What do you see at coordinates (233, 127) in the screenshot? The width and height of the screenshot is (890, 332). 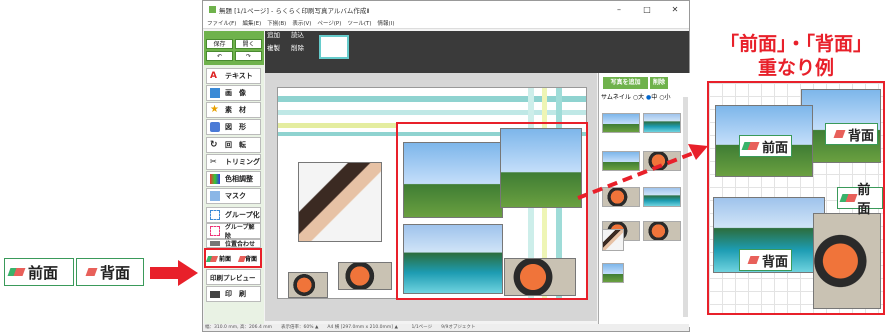 I see `tool-shape: 図 形` at bounding box center [233, 127].